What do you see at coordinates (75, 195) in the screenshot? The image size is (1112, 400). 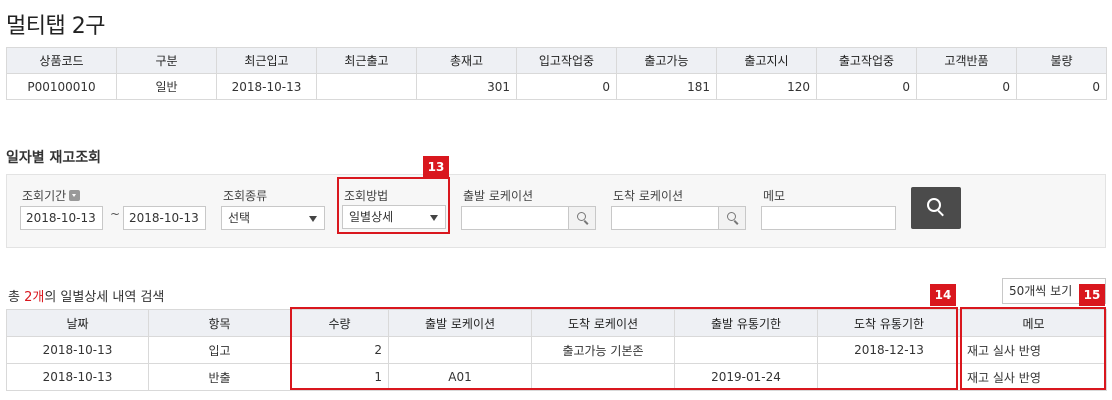 I see `info-icon` at bounding box center [75, 195].